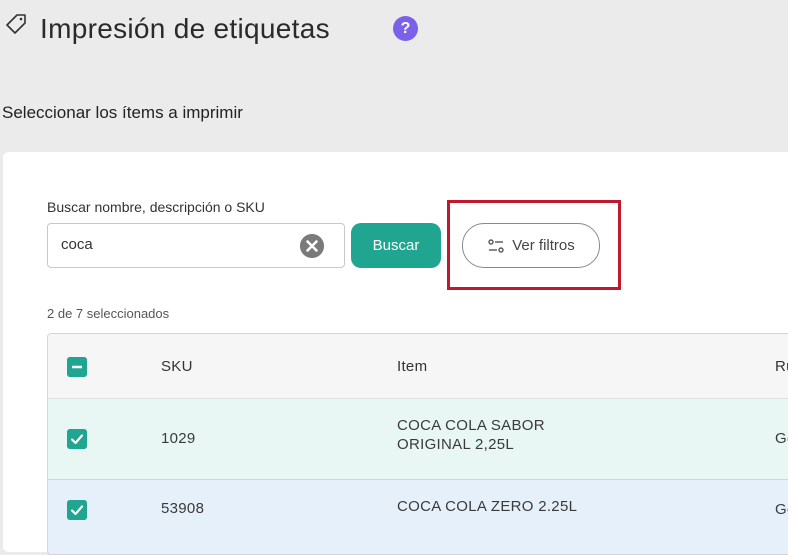 Image resolution: width=788 pixels, height=555 pixels. Describe the element at coordinates (412, 366) in the screenshot. I see `column-header-item: Item` at that location.